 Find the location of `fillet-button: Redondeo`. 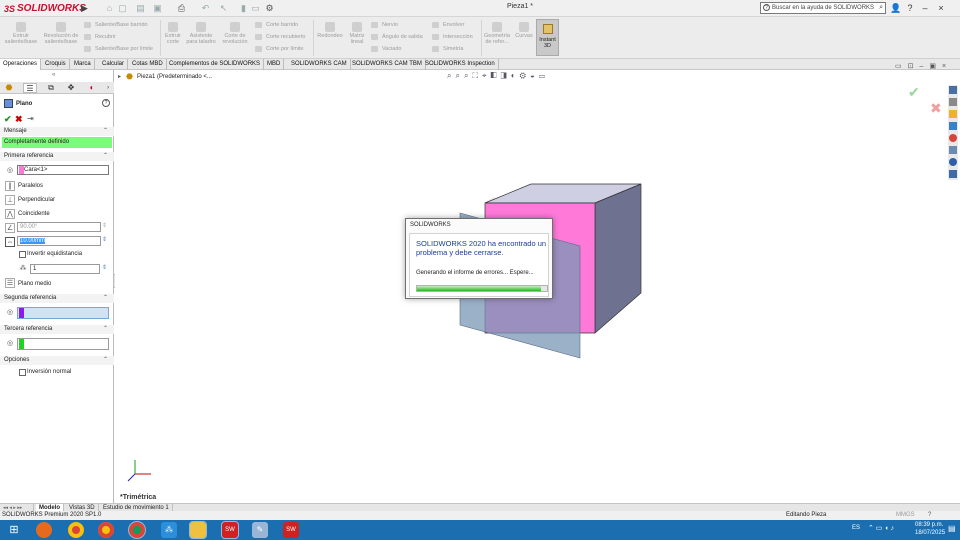

fillet-button: Redondeo is located at coordinates (330, 30).